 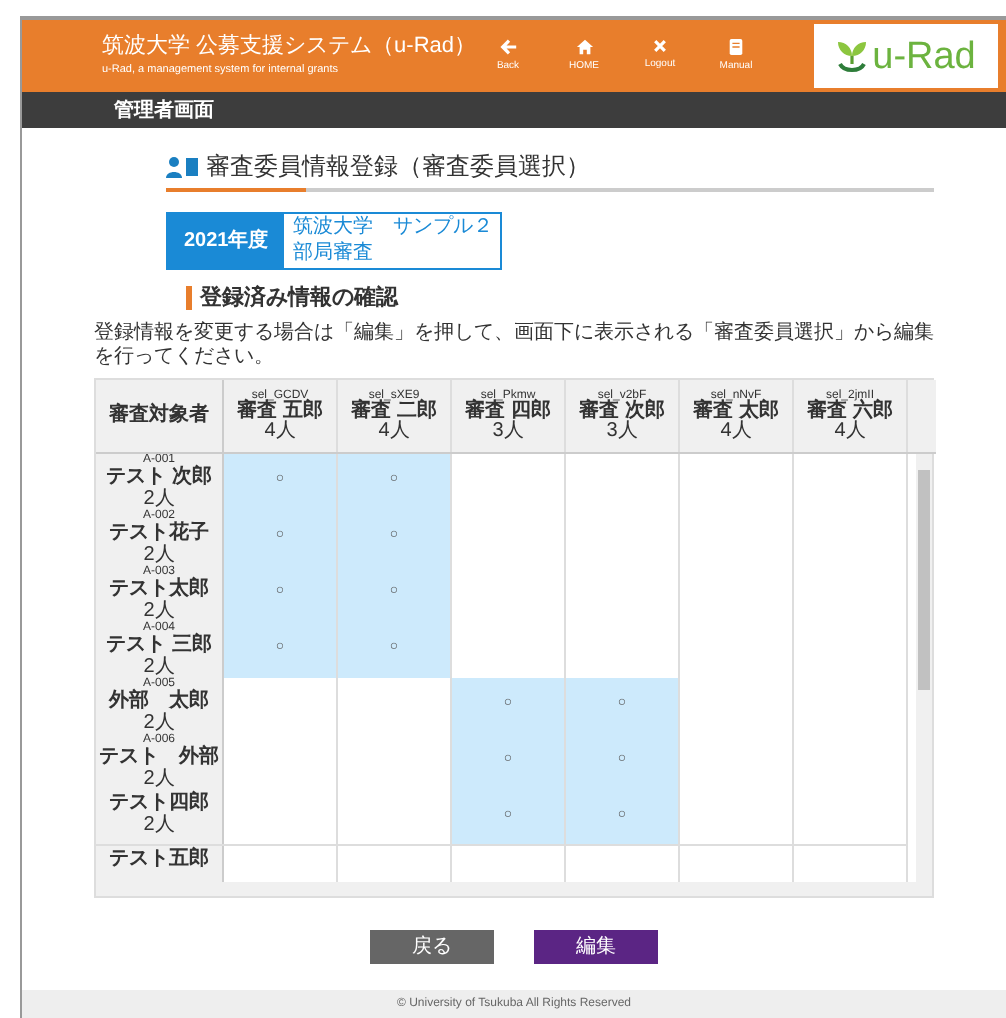 I want to click on applicant-name: テスト 次郎, so click(x=159, y=477).